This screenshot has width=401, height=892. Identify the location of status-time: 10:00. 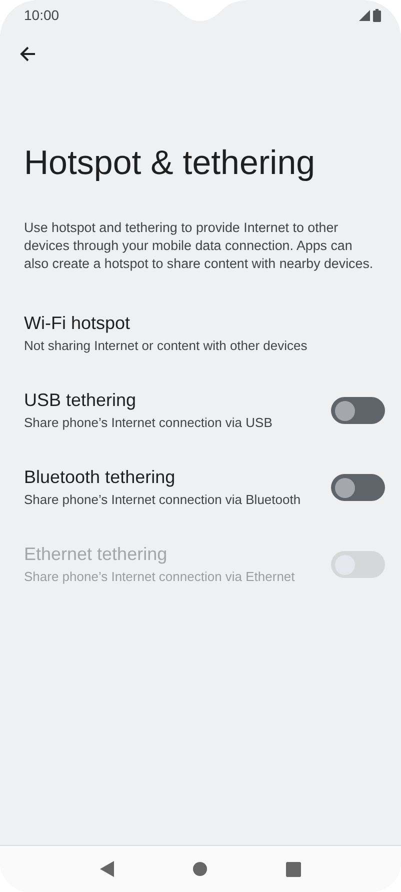
(42, 15).